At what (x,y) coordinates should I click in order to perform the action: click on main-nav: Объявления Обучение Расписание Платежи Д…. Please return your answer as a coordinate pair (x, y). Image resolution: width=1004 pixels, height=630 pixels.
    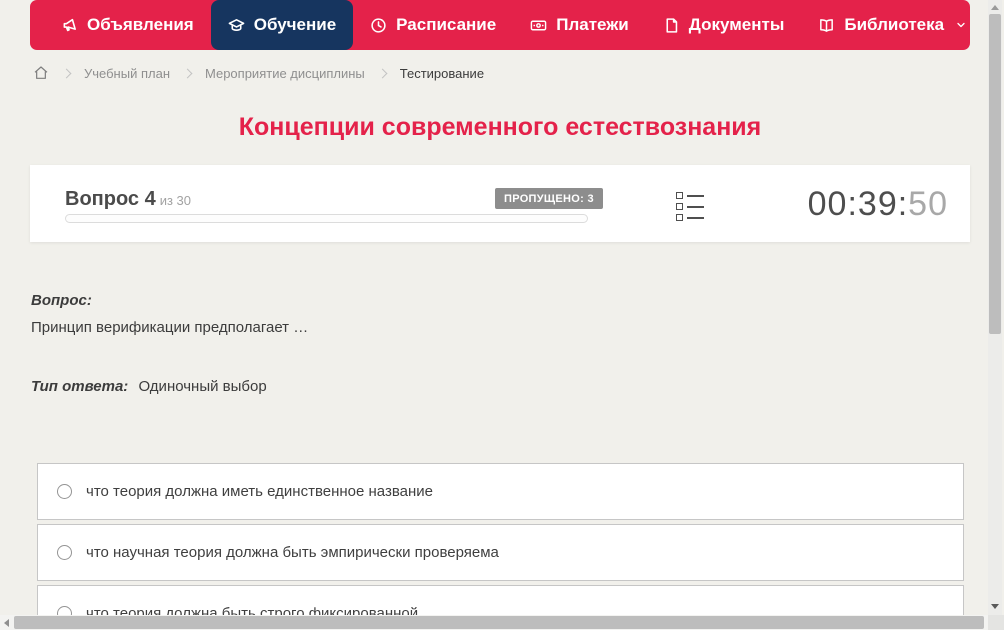
    Looking at the image, I should click on (500, 25).